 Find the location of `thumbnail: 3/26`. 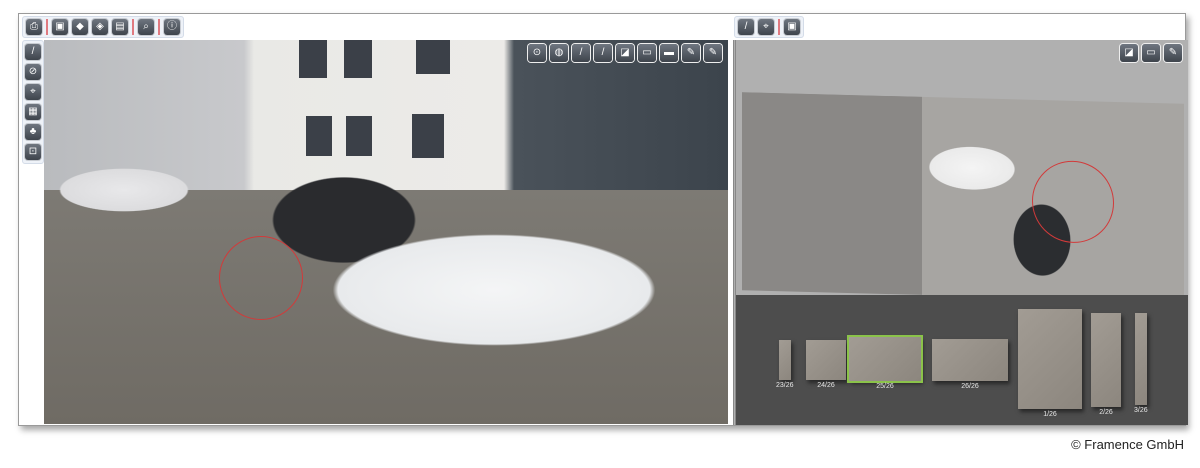

thumbnail: 3/26 is located at coordinates (1141, 363).